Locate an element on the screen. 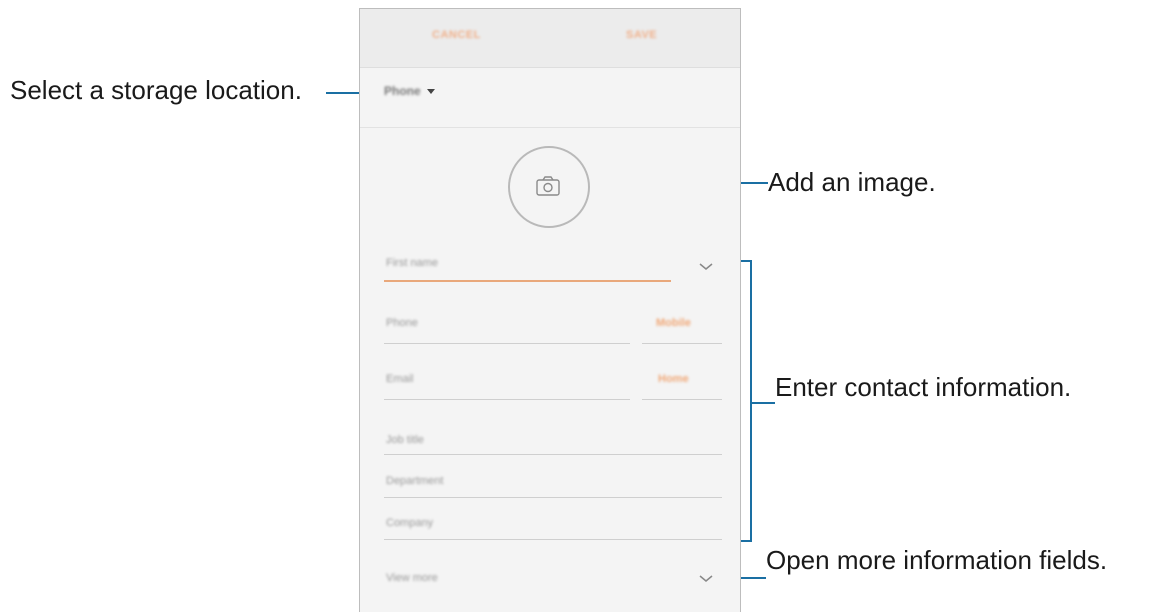 This screenshot has width=1163, height=612. job-title-field: Job title is located at coordinates (405, 440).